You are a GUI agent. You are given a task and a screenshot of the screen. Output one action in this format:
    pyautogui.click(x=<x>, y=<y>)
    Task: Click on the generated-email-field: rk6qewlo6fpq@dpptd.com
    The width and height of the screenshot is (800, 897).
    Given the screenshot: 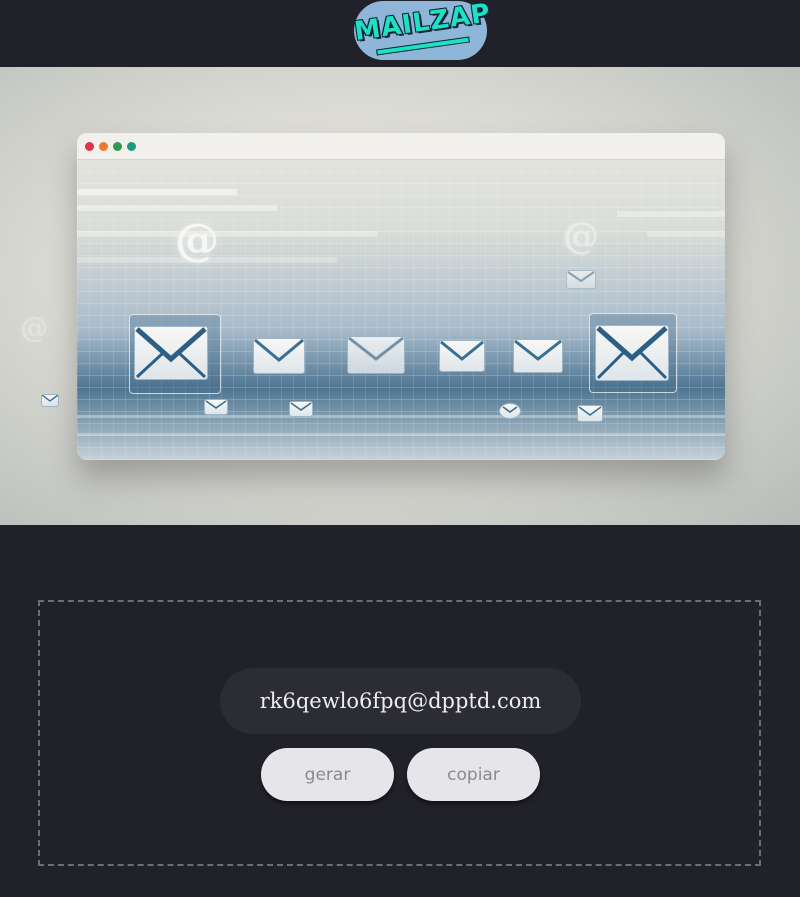 What is the action you would take?
    pyautogui.click(x=400, y=701)
    